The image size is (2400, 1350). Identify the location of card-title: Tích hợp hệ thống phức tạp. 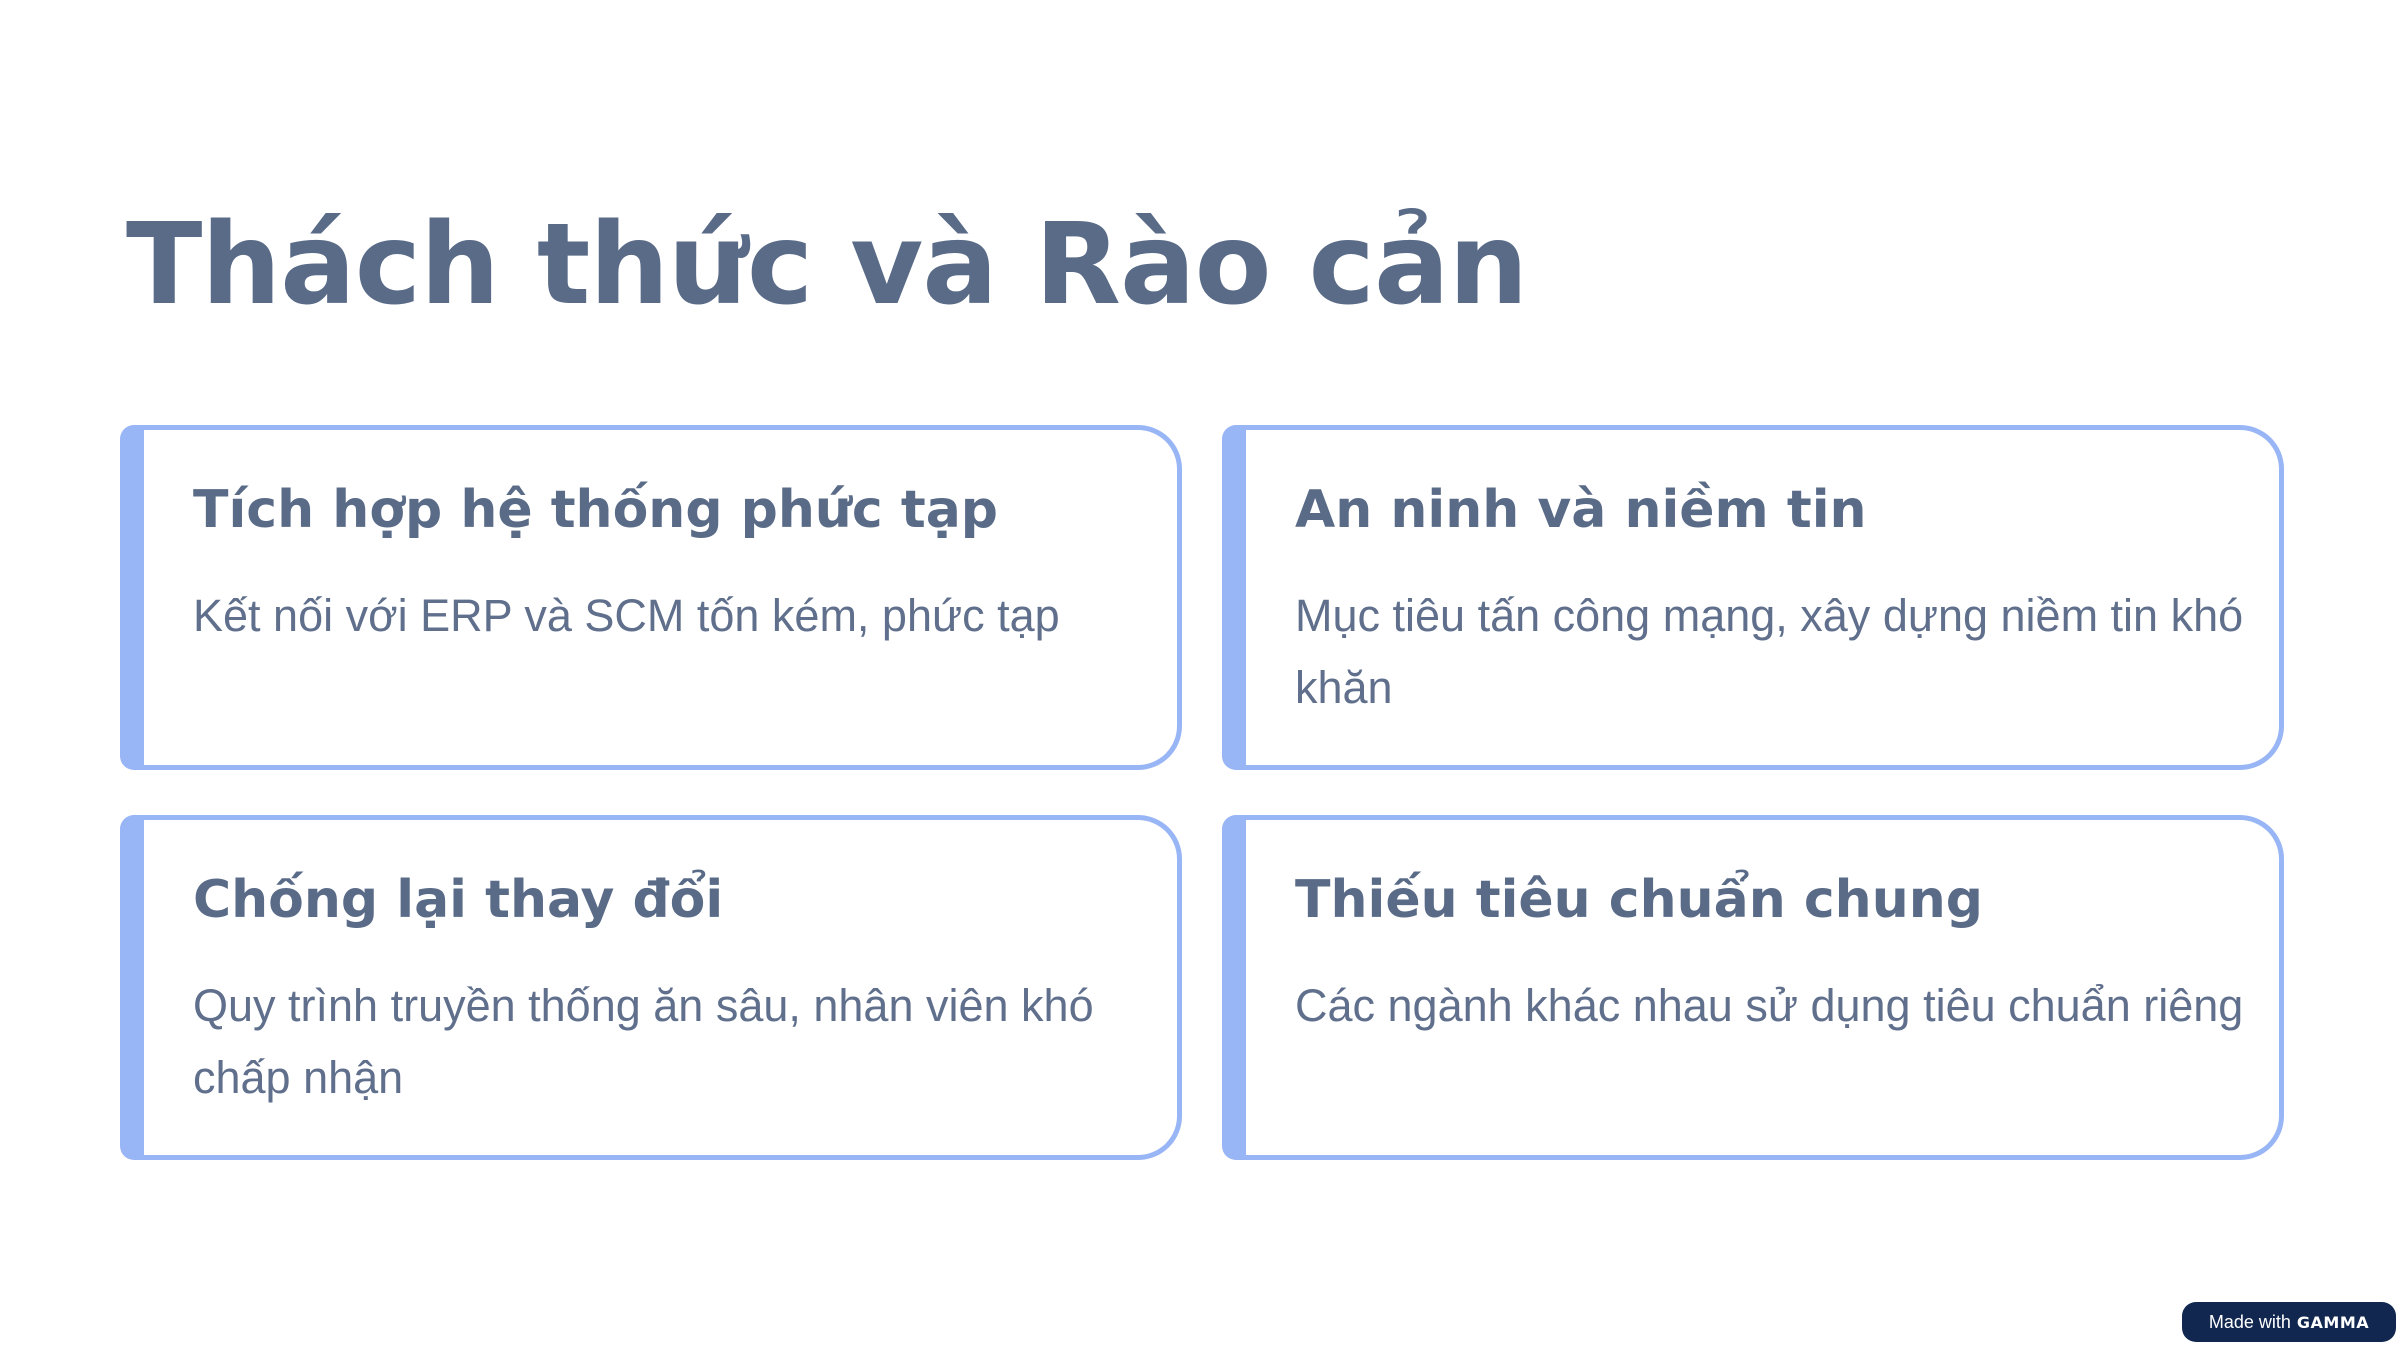
(596, 510).